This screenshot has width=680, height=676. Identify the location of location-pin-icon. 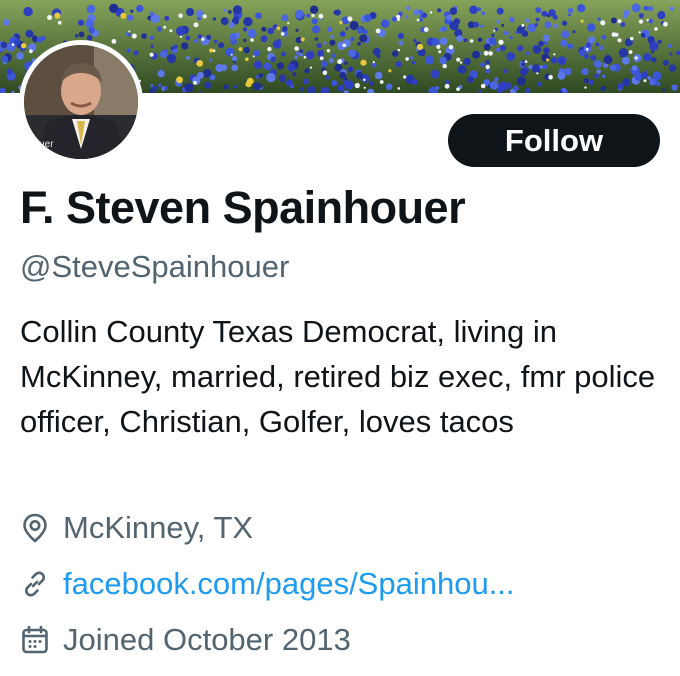
(35, 528).